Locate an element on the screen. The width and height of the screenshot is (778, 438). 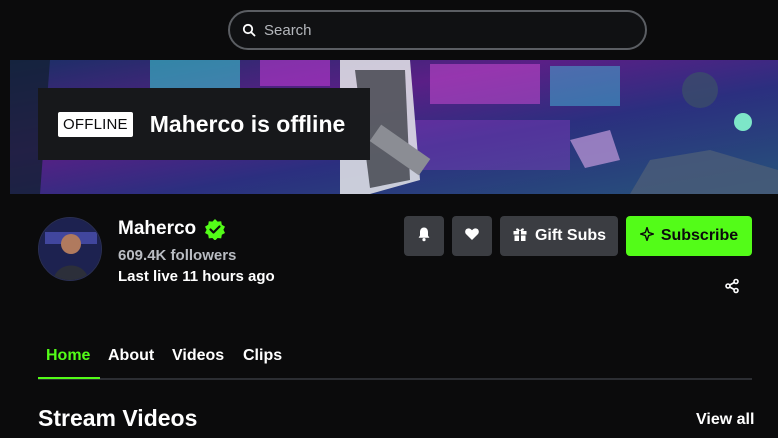
search-bar is located at coordinates (437, 30).